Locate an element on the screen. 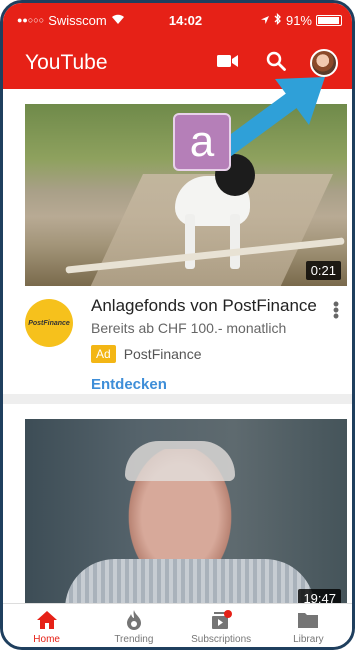  status-right-group: 91% is located at coordinates (301, 20).